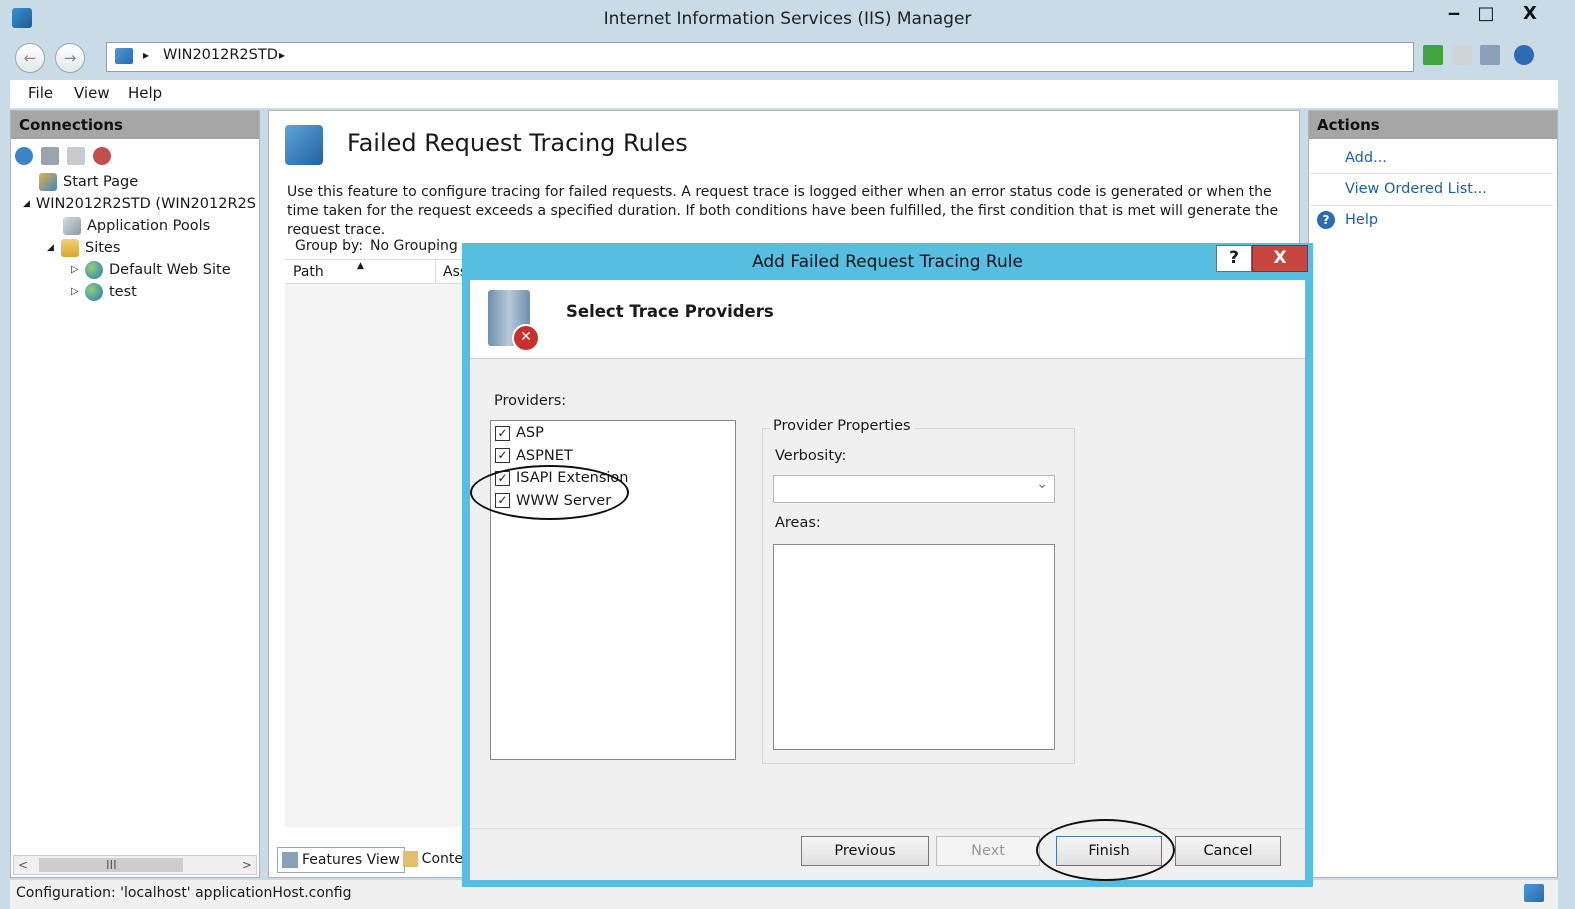 This screenshot has width=1575, height=909. Describe the element at coordinates (544, 455) in the screenshot. I see `provider-label: ASPNET` at that location.